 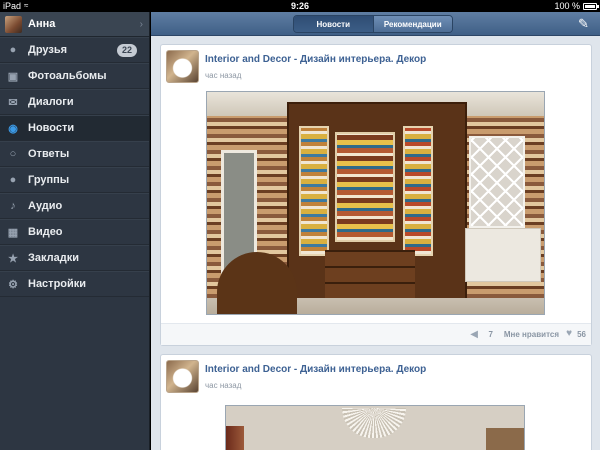 I want to click on compose-icon: ✎, so click(x=585, y=24).